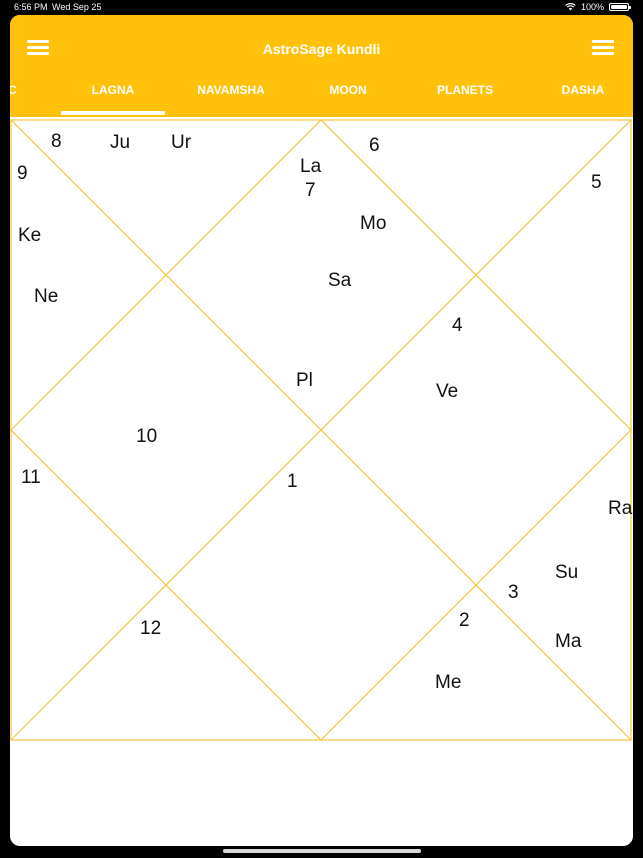 This screenshot has width=643, height=858. I want to click on tab-navamsha: NAVAMSHA, so click(231, 90).